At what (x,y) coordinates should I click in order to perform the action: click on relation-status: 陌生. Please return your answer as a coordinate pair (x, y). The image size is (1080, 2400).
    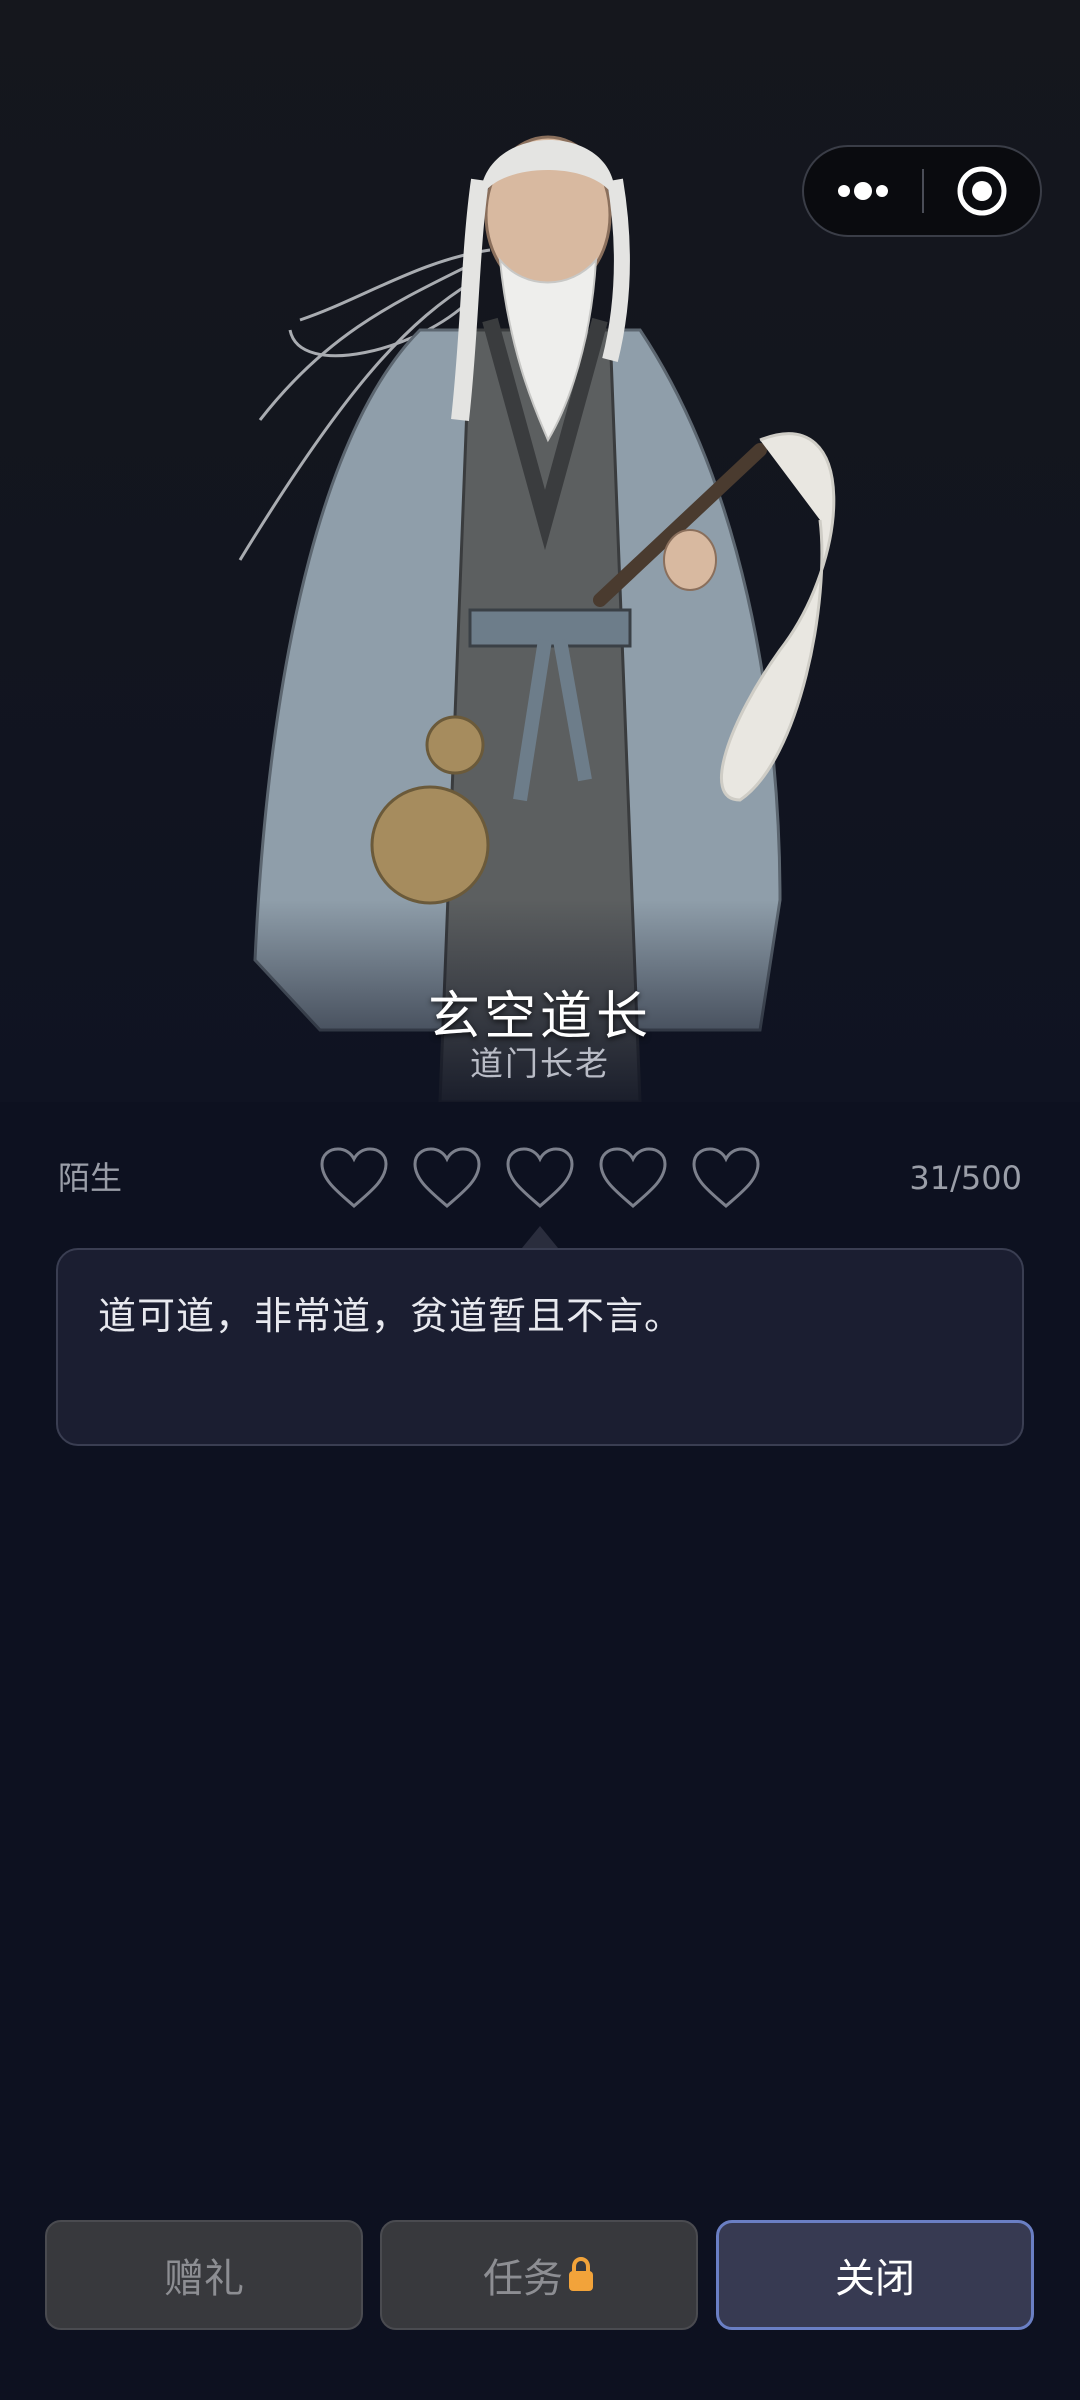
    Looking at the image, I should click on (90, 1178).